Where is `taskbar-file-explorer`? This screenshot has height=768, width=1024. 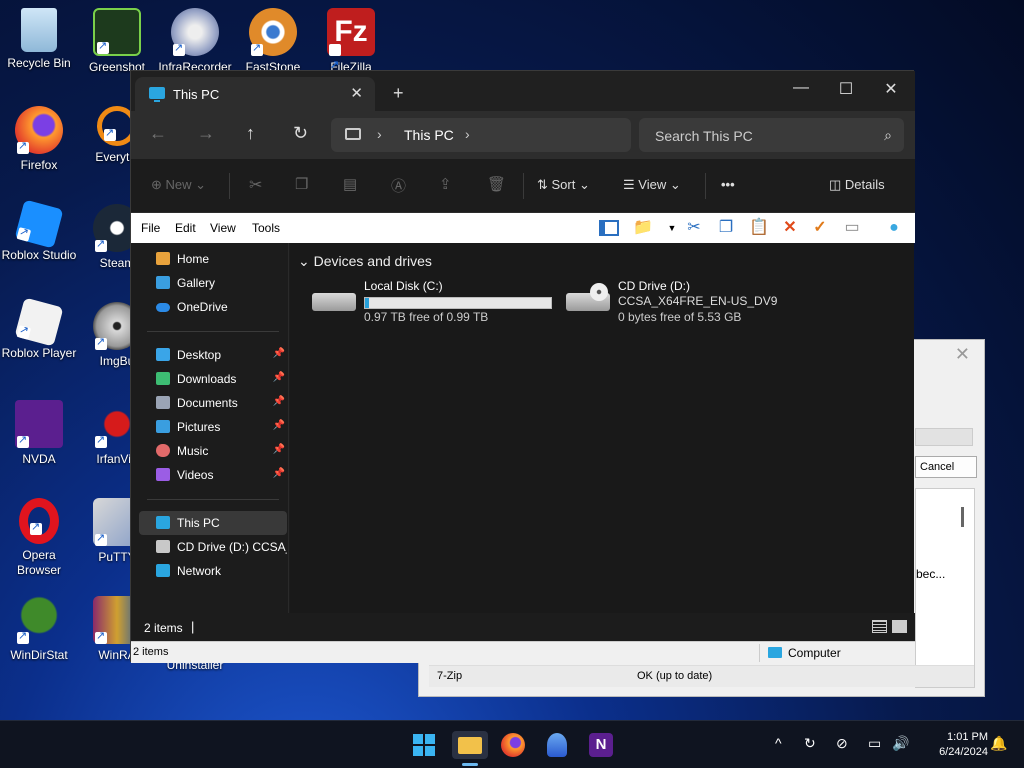 taskbar-file-explorer is located at coordinates (470, 748).